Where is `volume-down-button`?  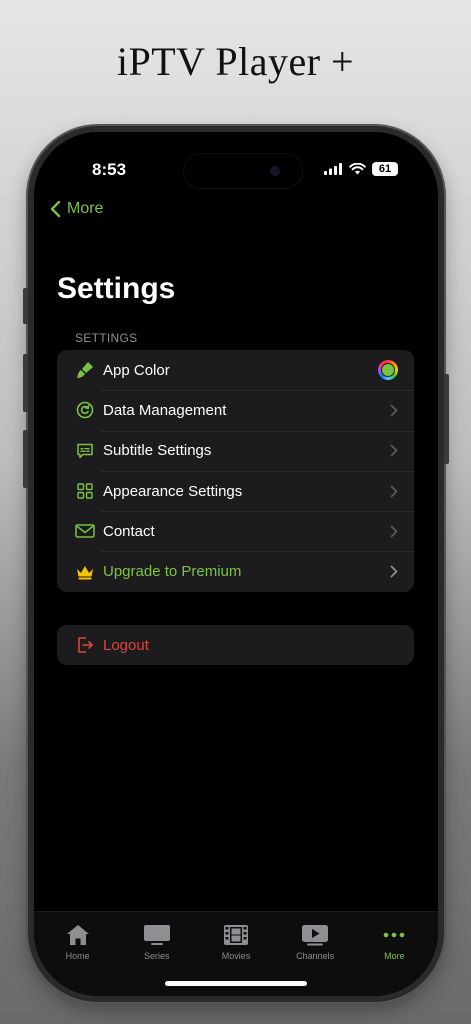 volume-down-button is located at coordinates (25, 459).